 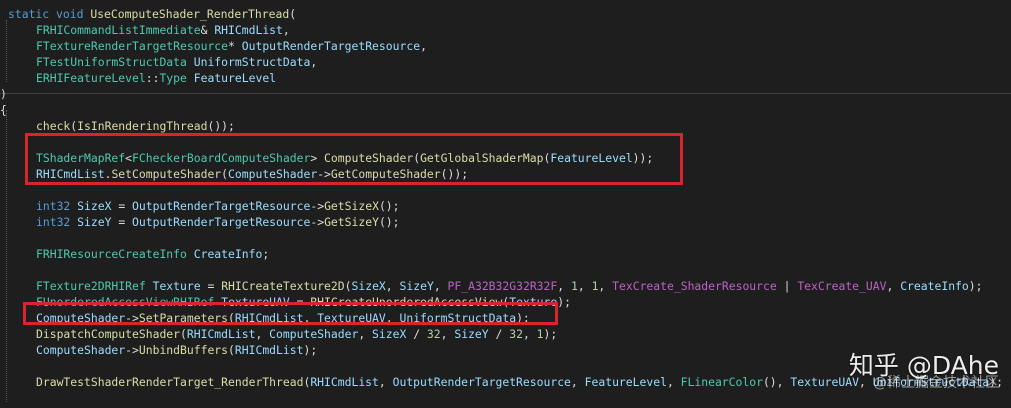 I want to click on code-token: TexCreate_ShaderResource, so click(x=698, y=286).